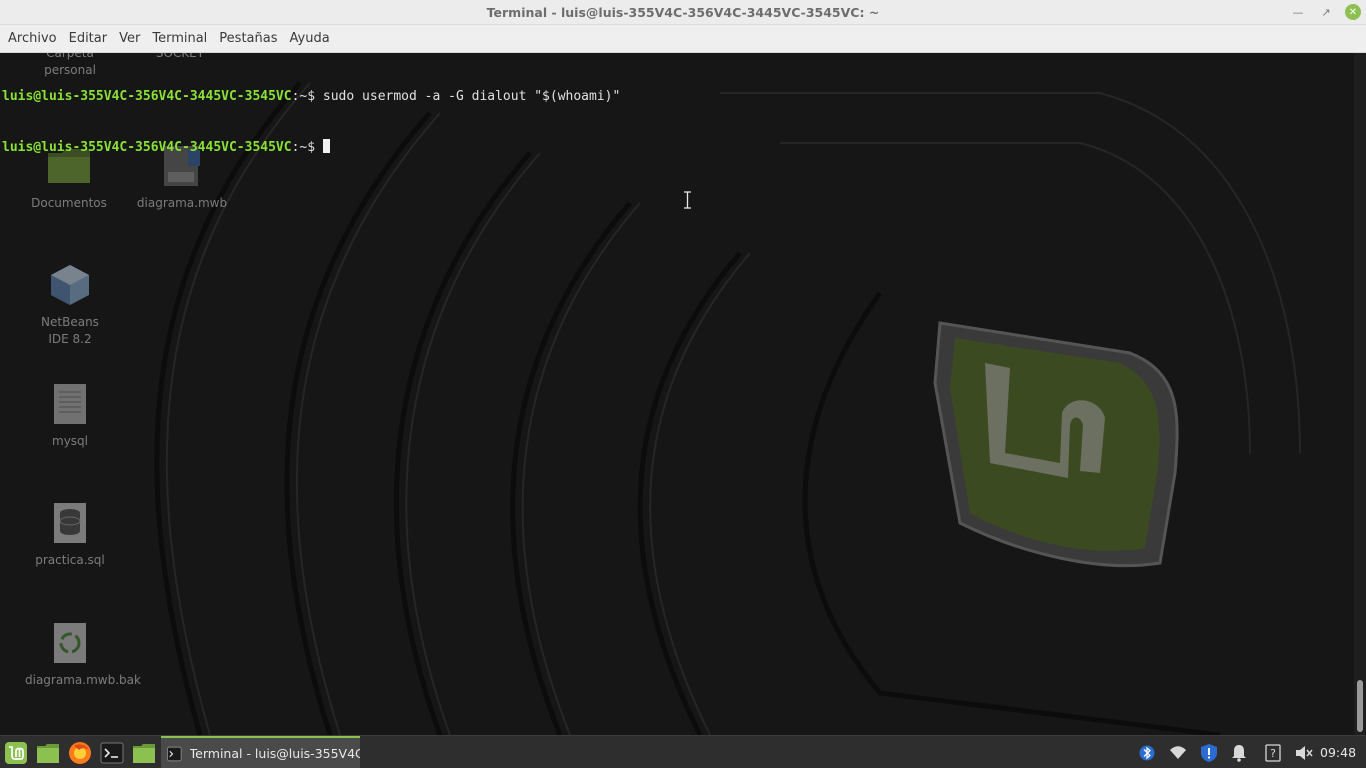 The height and width of the screenshot is (768, 1366). I want to click on bluetooth-icon, so click(1147, 752).